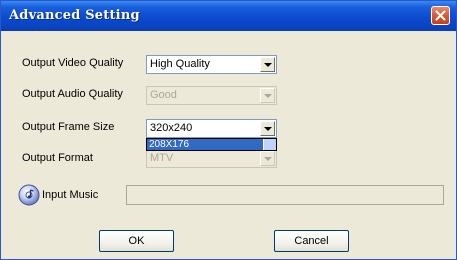 The width and height of the screenshot is (457, 260). What do you see at coordinates (68, 127) in the screenshot?
I see `frame-size-label: Output Frame Size` at bounding box center [68, 127].